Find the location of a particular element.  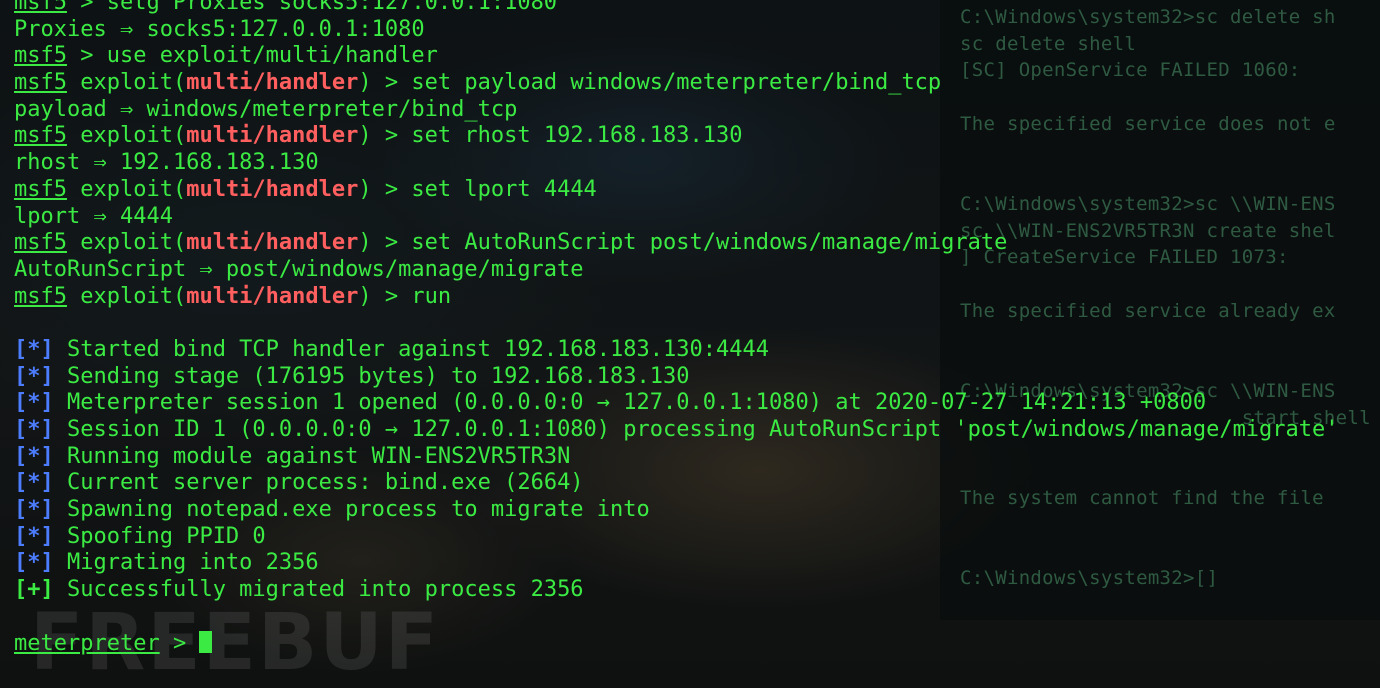

status-text: Current server process: bind.exe (2664) is located at coordinates (318, 483).